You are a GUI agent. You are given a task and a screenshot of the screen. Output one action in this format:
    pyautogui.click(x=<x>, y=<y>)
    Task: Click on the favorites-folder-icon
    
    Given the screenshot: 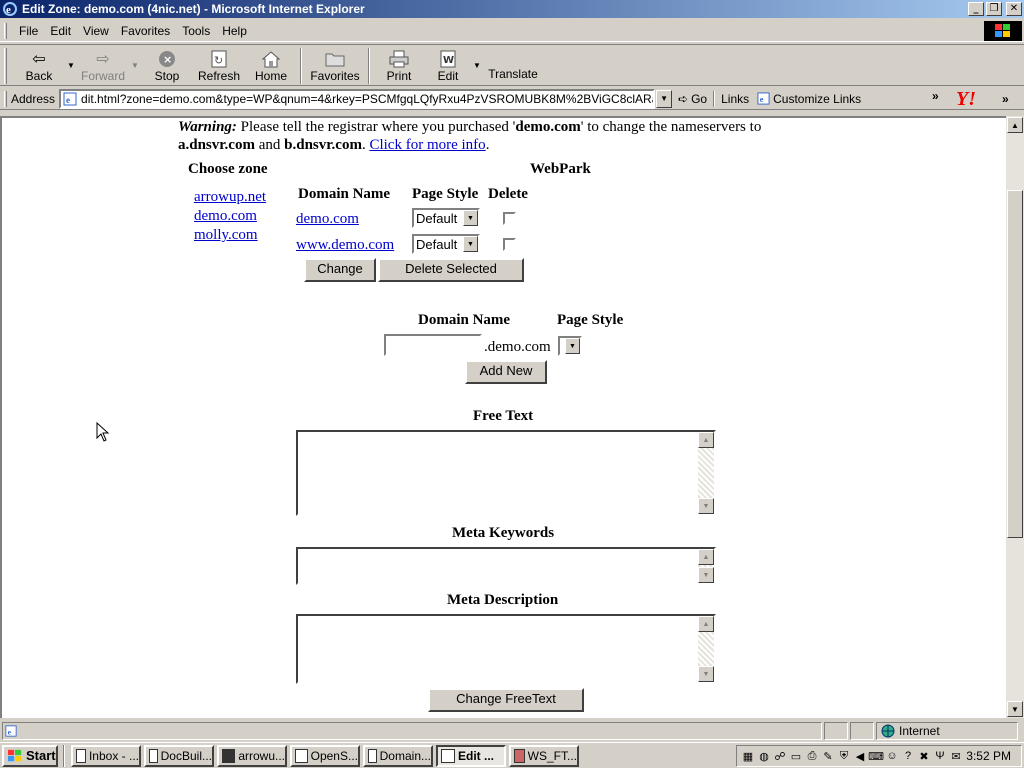 What is the action you would take?
    pyautogui.click(x=335, y=59)
    